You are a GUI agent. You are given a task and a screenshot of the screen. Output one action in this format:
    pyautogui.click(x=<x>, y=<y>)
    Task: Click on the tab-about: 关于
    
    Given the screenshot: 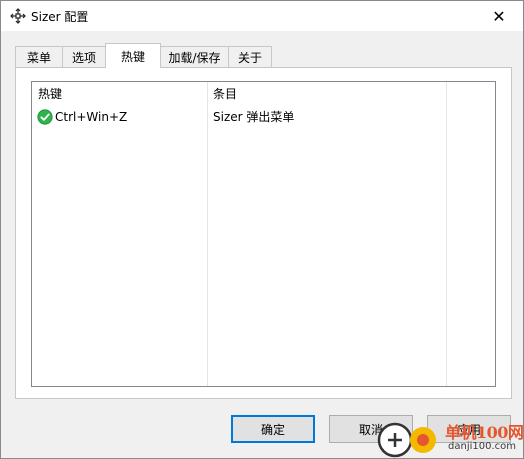 What is the action you would take?
    pyautogui.click(x=250, y=56)
    